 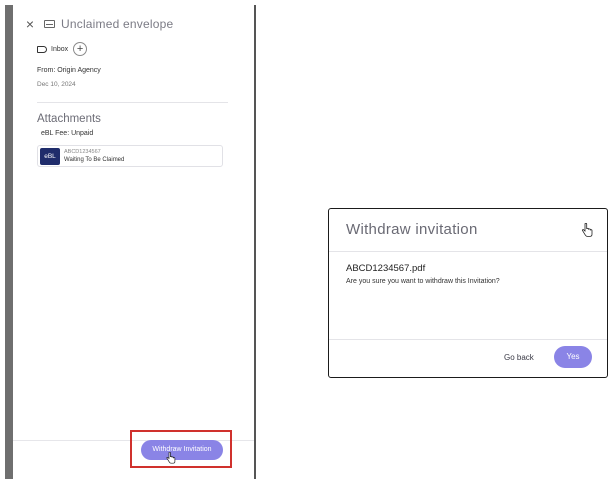 I want to click on tag-row: Inbox +, so click(x=62, y=49).